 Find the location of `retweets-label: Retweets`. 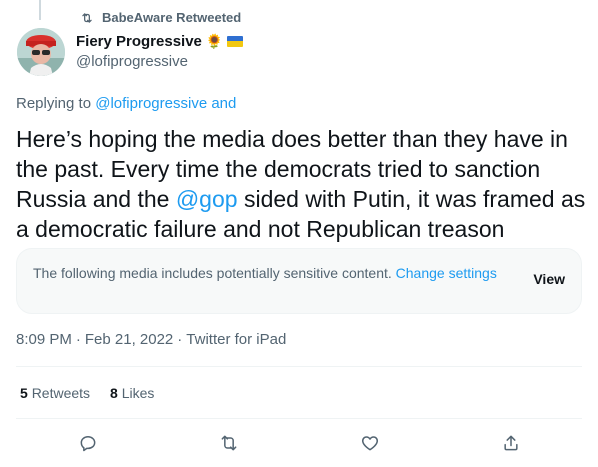

retweets-label: Retweets is located at coordinates (61, 393).